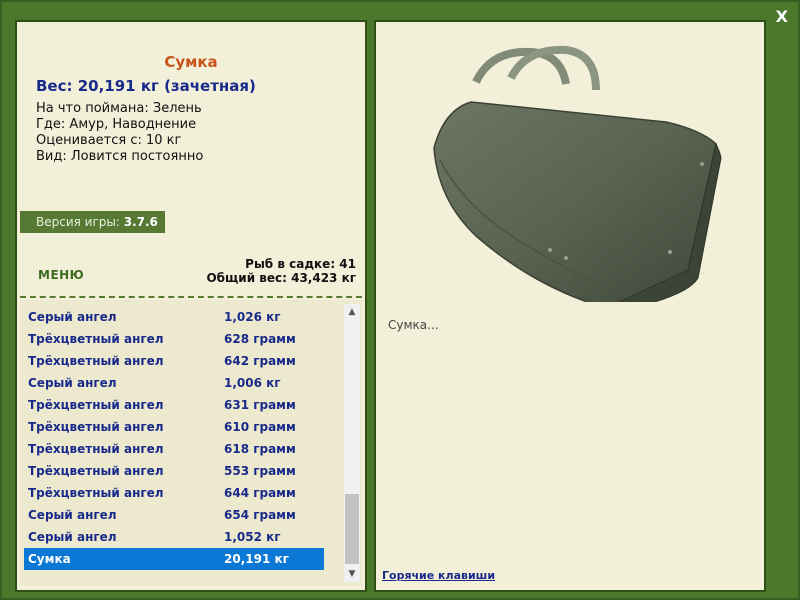 The width and height of the screenshot is (800, 600). What do you see at coordinates (256, 559) in the screenshot?
I see `catch-row-weight: 20,191 кг` at bounding box center [256, 559].